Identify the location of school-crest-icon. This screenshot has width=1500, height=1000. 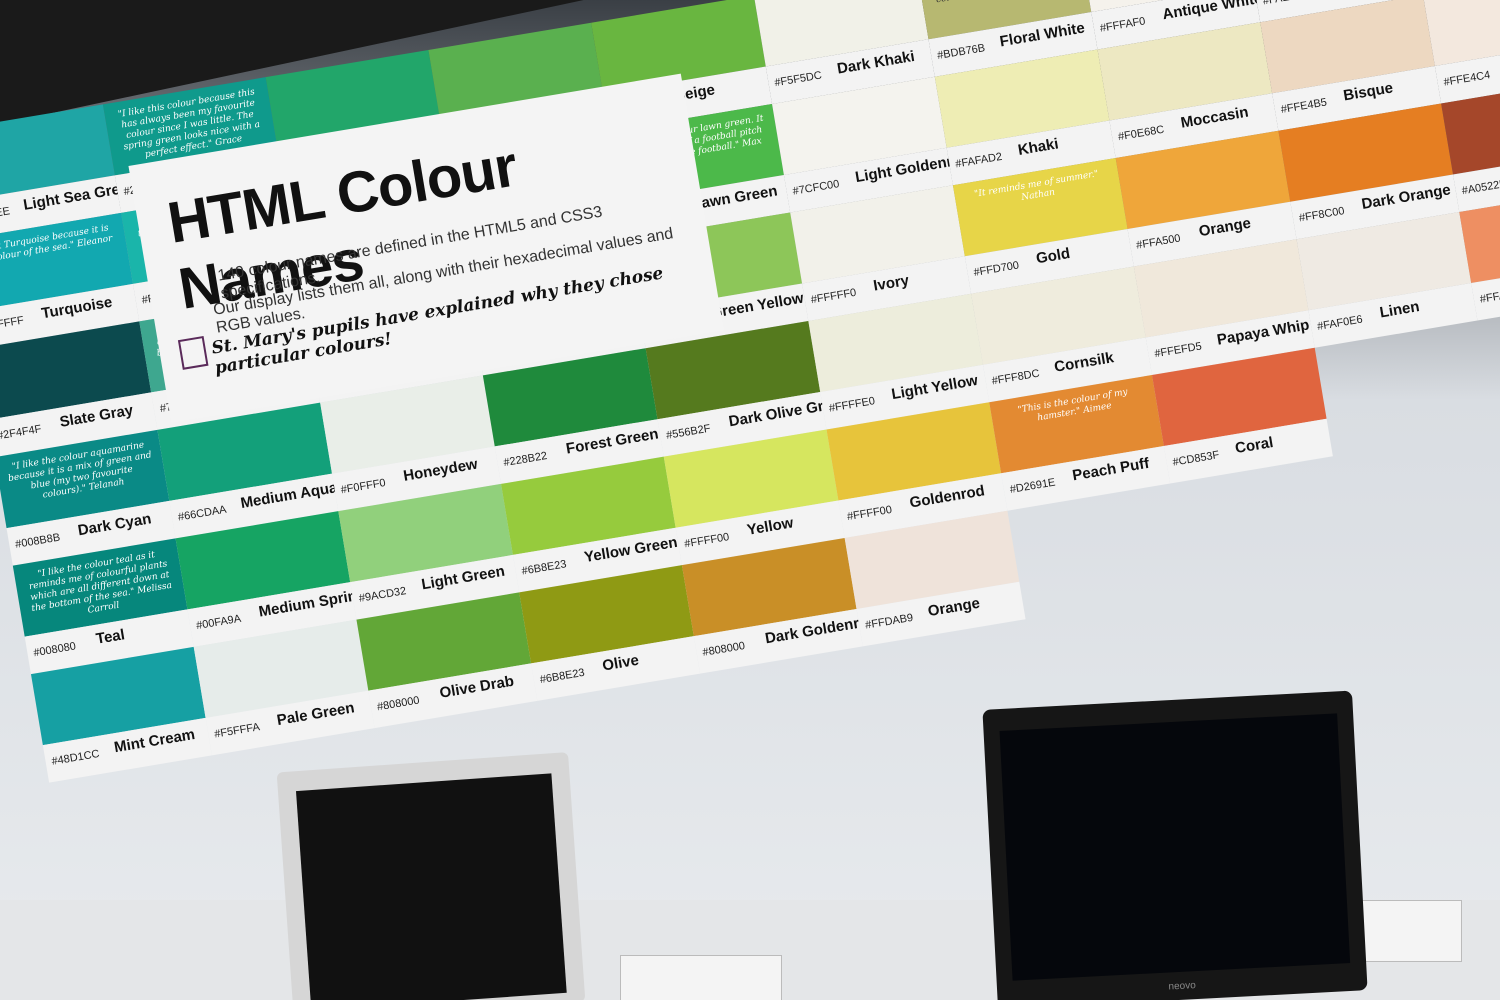
(193, 352).